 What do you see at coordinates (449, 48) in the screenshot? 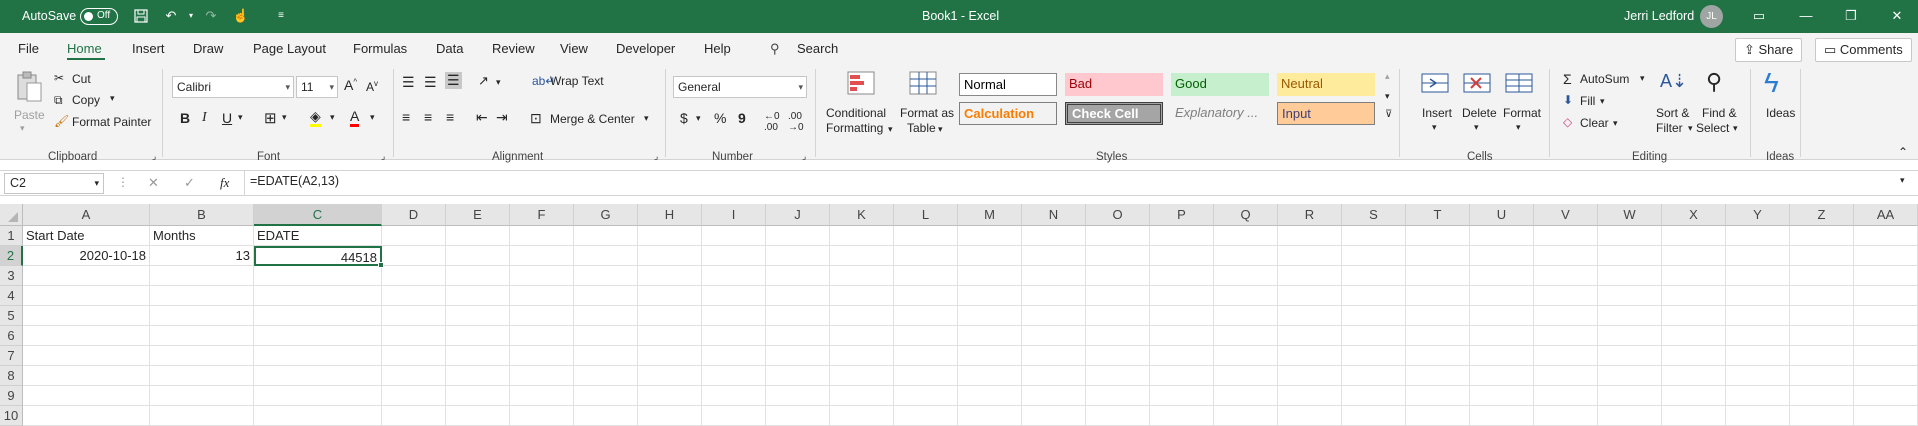
I see `tab-data: Data` at bounding box center [449, 48].